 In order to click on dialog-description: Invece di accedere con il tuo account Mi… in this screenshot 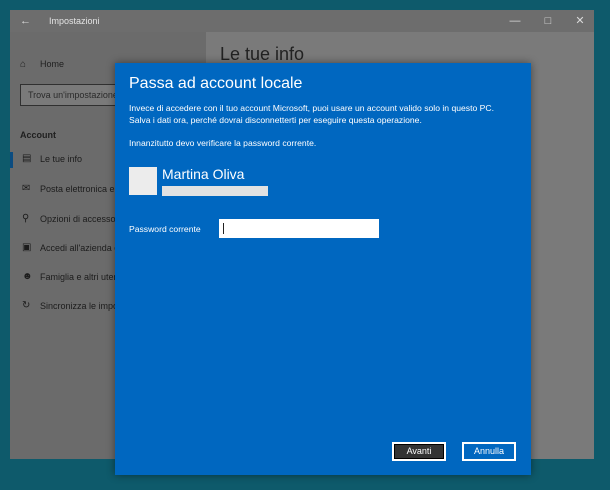, I will do `click(311, 114)`.